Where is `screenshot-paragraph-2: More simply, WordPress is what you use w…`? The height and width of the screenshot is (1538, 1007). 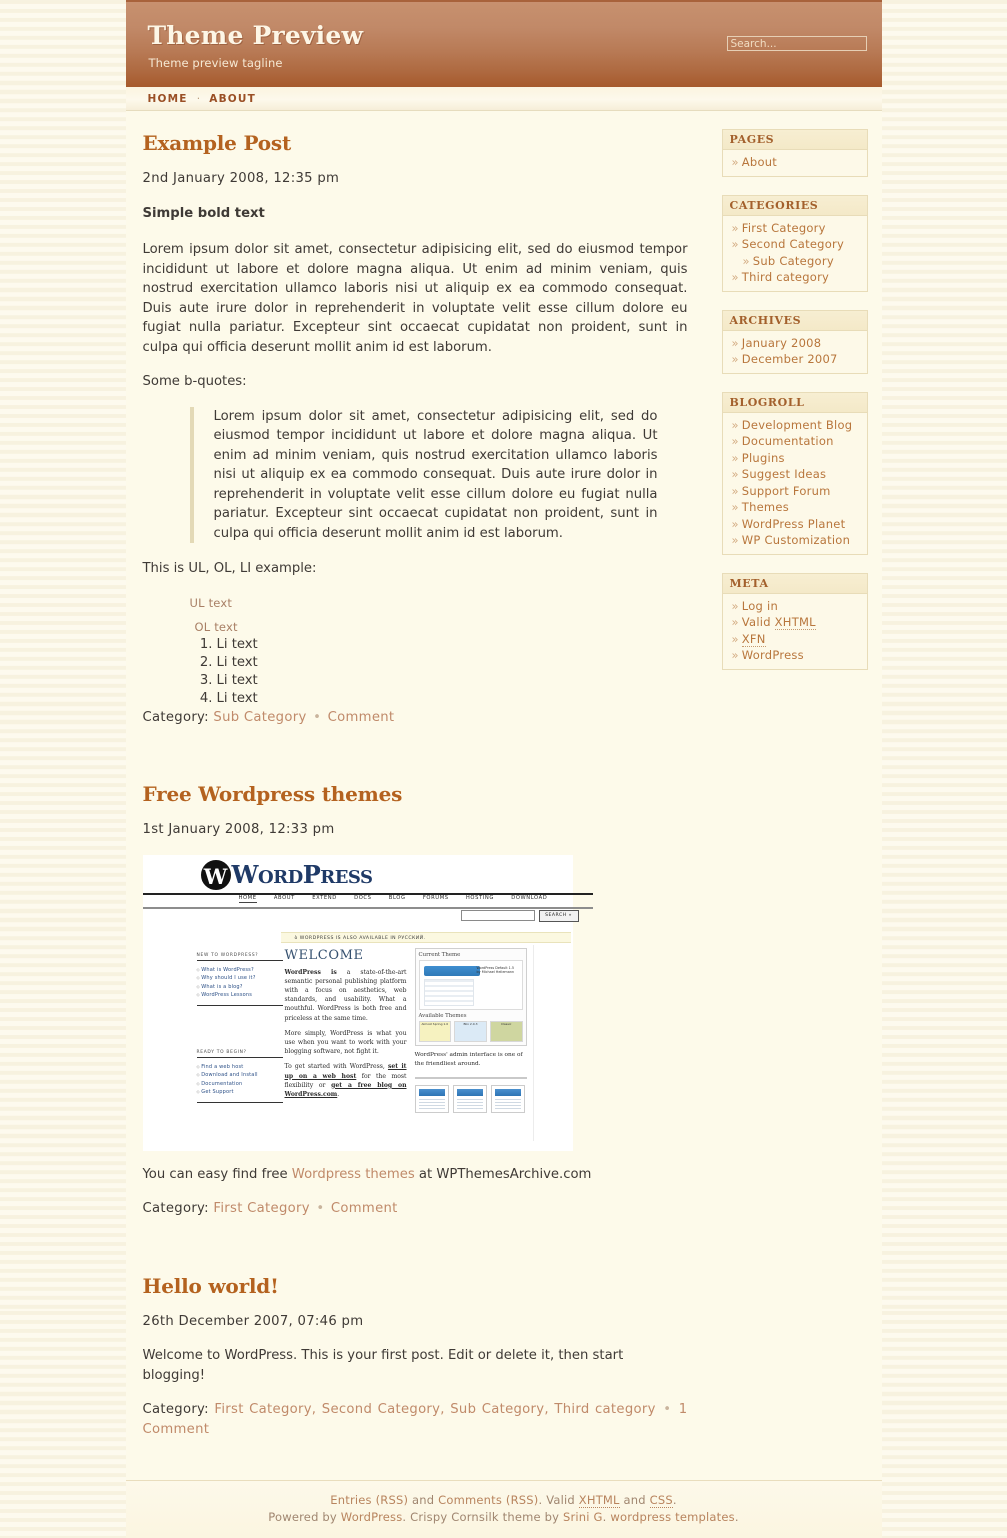 screenshot-paragraph-2: More simply, WordPress is what you use w… is located at coordinates (345, 1042).